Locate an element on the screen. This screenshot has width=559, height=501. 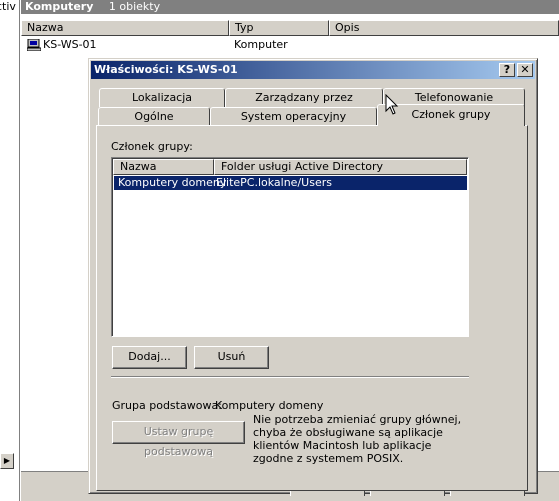
column-header-description: Opis is located at coordinates (444, 28).